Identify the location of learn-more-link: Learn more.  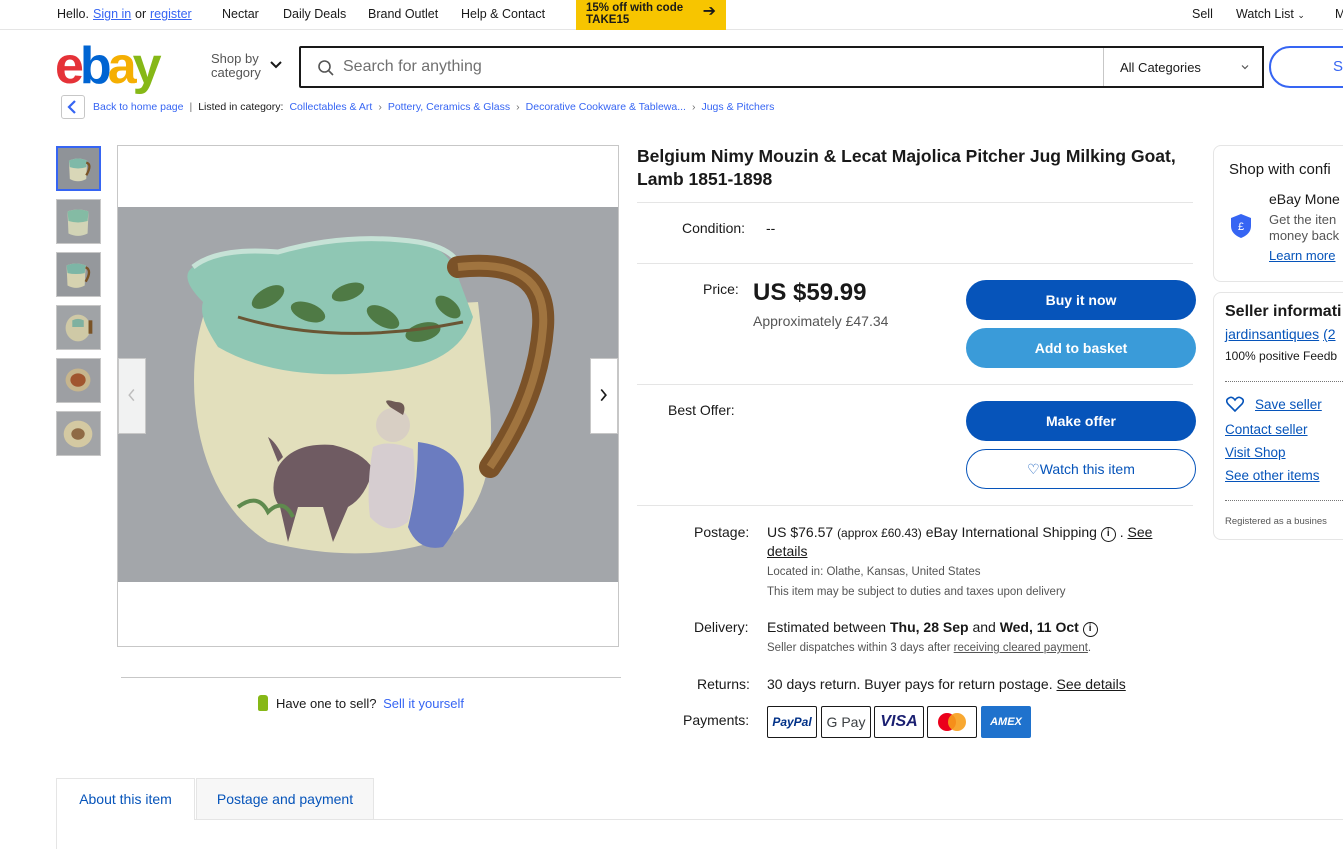
(1302, 255).